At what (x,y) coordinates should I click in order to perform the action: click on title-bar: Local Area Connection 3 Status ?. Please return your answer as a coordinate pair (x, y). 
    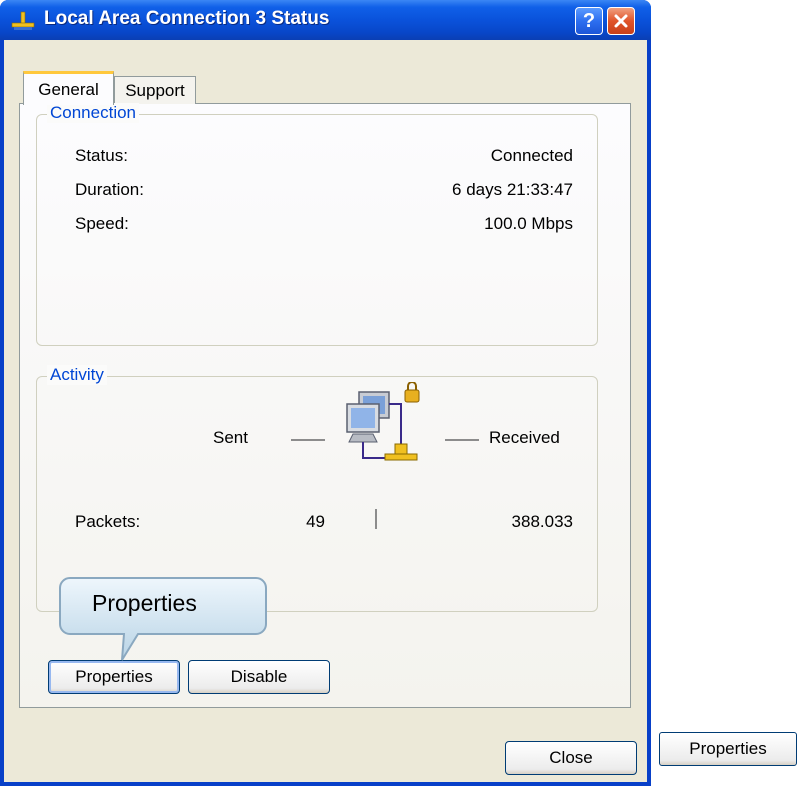
    Looking at the image, I should click on (325, 20).